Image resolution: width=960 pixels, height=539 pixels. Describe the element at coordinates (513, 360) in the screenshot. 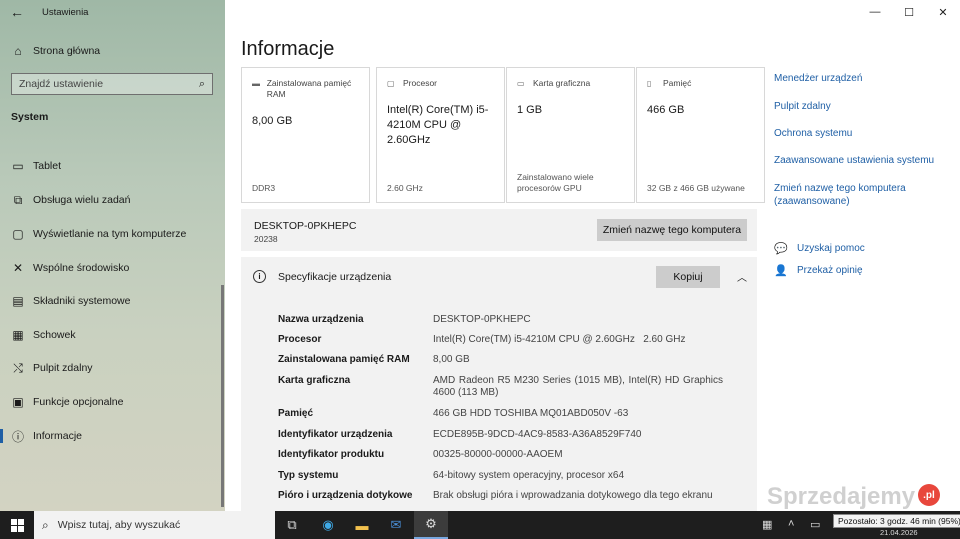

I see `spec-row: Zainstalowana pamięć RAM 8,00 GB` at that location.